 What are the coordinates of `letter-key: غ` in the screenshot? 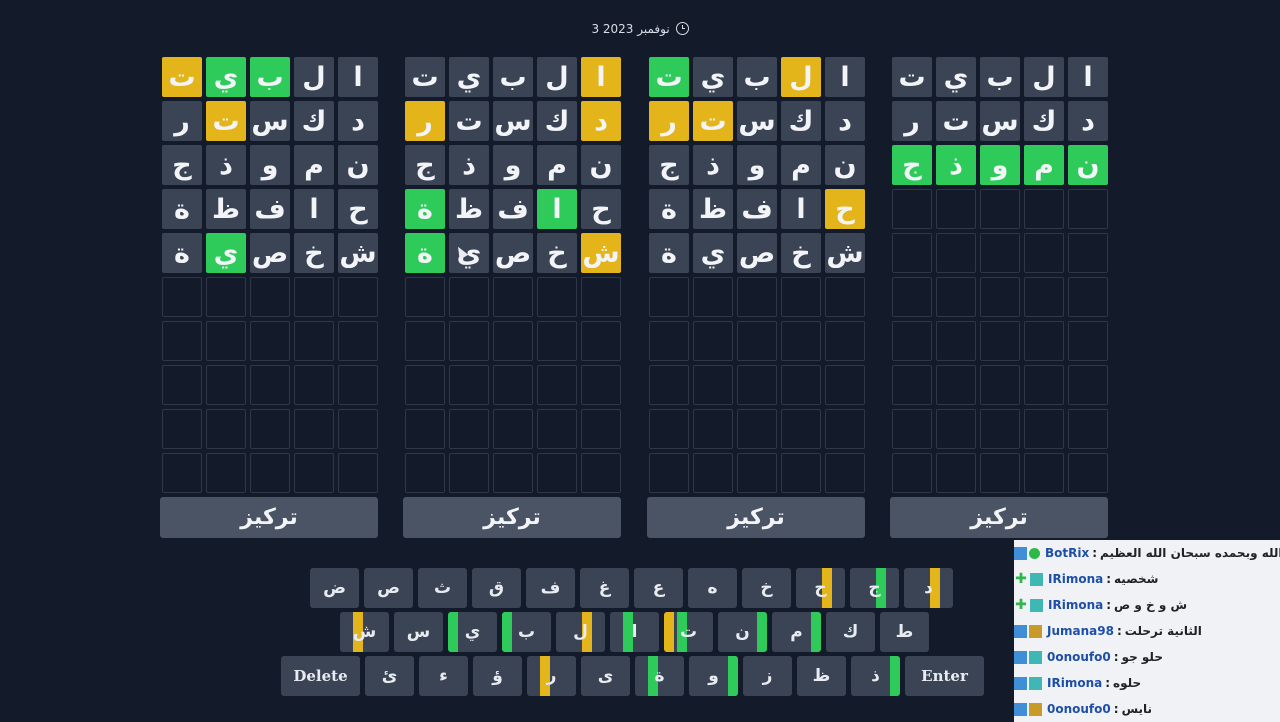 It's located at (604, 588).